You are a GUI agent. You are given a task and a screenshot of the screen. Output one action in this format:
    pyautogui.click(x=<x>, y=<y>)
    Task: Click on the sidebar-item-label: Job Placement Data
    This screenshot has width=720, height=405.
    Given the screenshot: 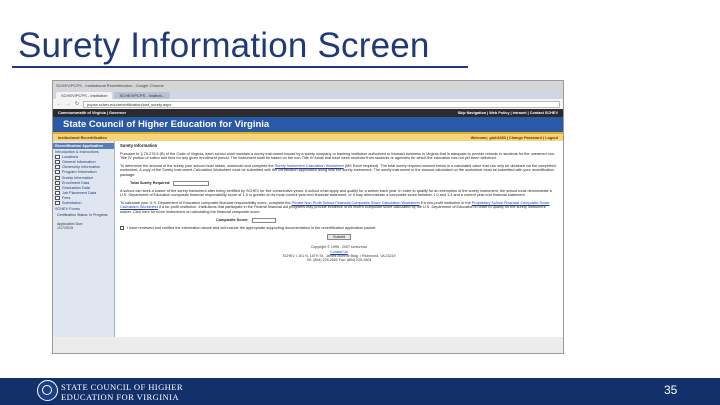 What is the action you would take?
    pyautogui.click(x=79, y=193)
    